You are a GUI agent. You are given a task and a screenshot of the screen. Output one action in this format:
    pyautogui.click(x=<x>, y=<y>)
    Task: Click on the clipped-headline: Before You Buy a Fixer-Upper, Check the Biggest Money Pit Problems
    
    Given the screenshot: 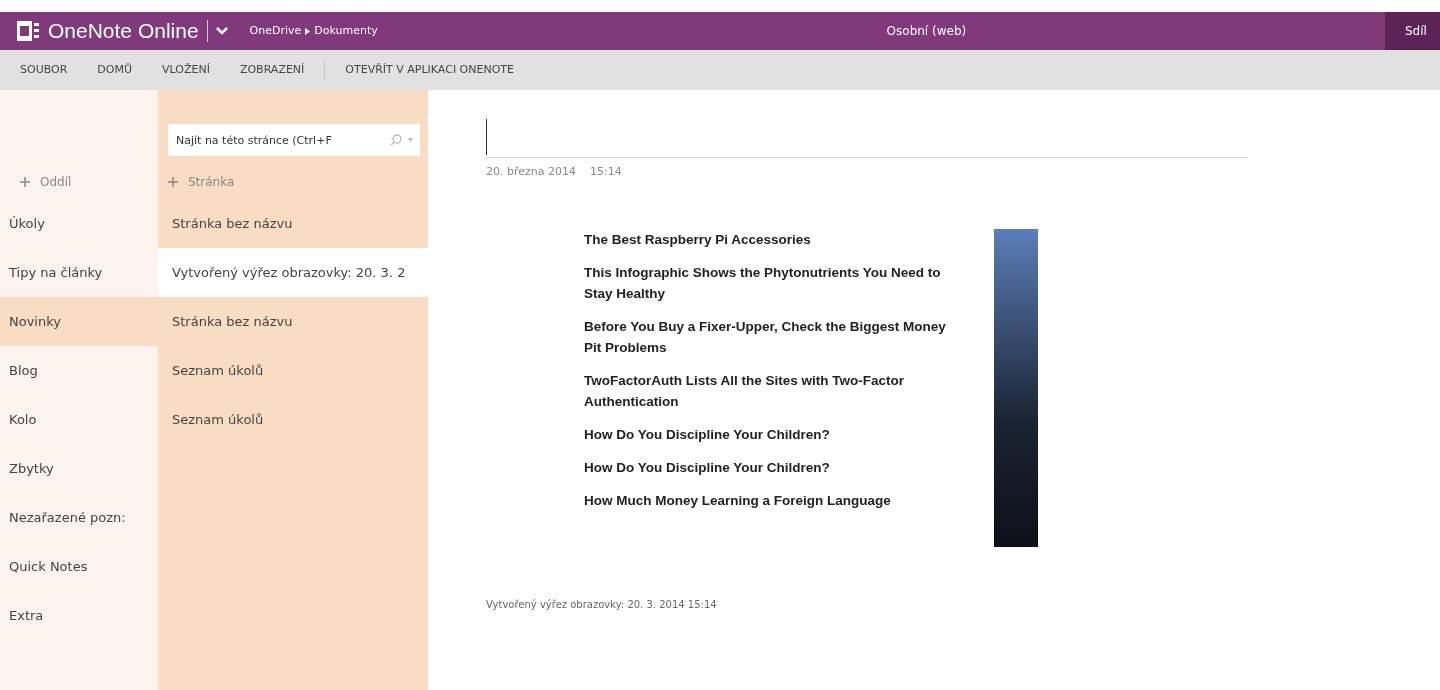 What is the action you would take?
    pyautogui.click(x=765, y=337)
    